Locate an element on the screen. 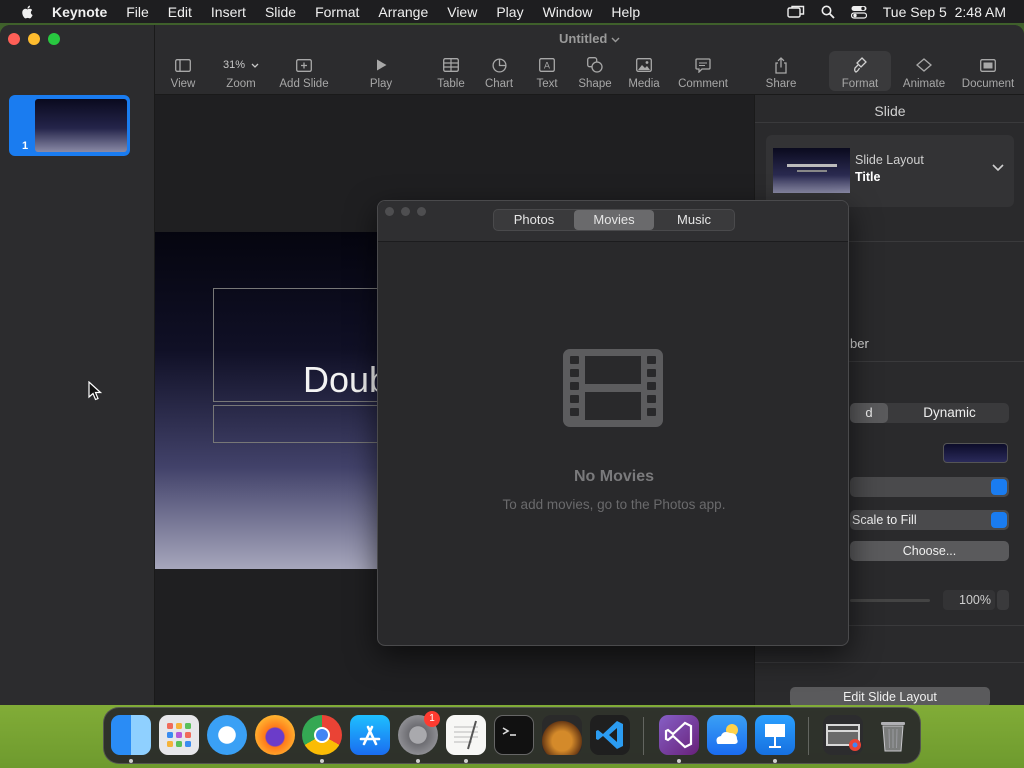  play-icon is located at coordinates (381, 65).